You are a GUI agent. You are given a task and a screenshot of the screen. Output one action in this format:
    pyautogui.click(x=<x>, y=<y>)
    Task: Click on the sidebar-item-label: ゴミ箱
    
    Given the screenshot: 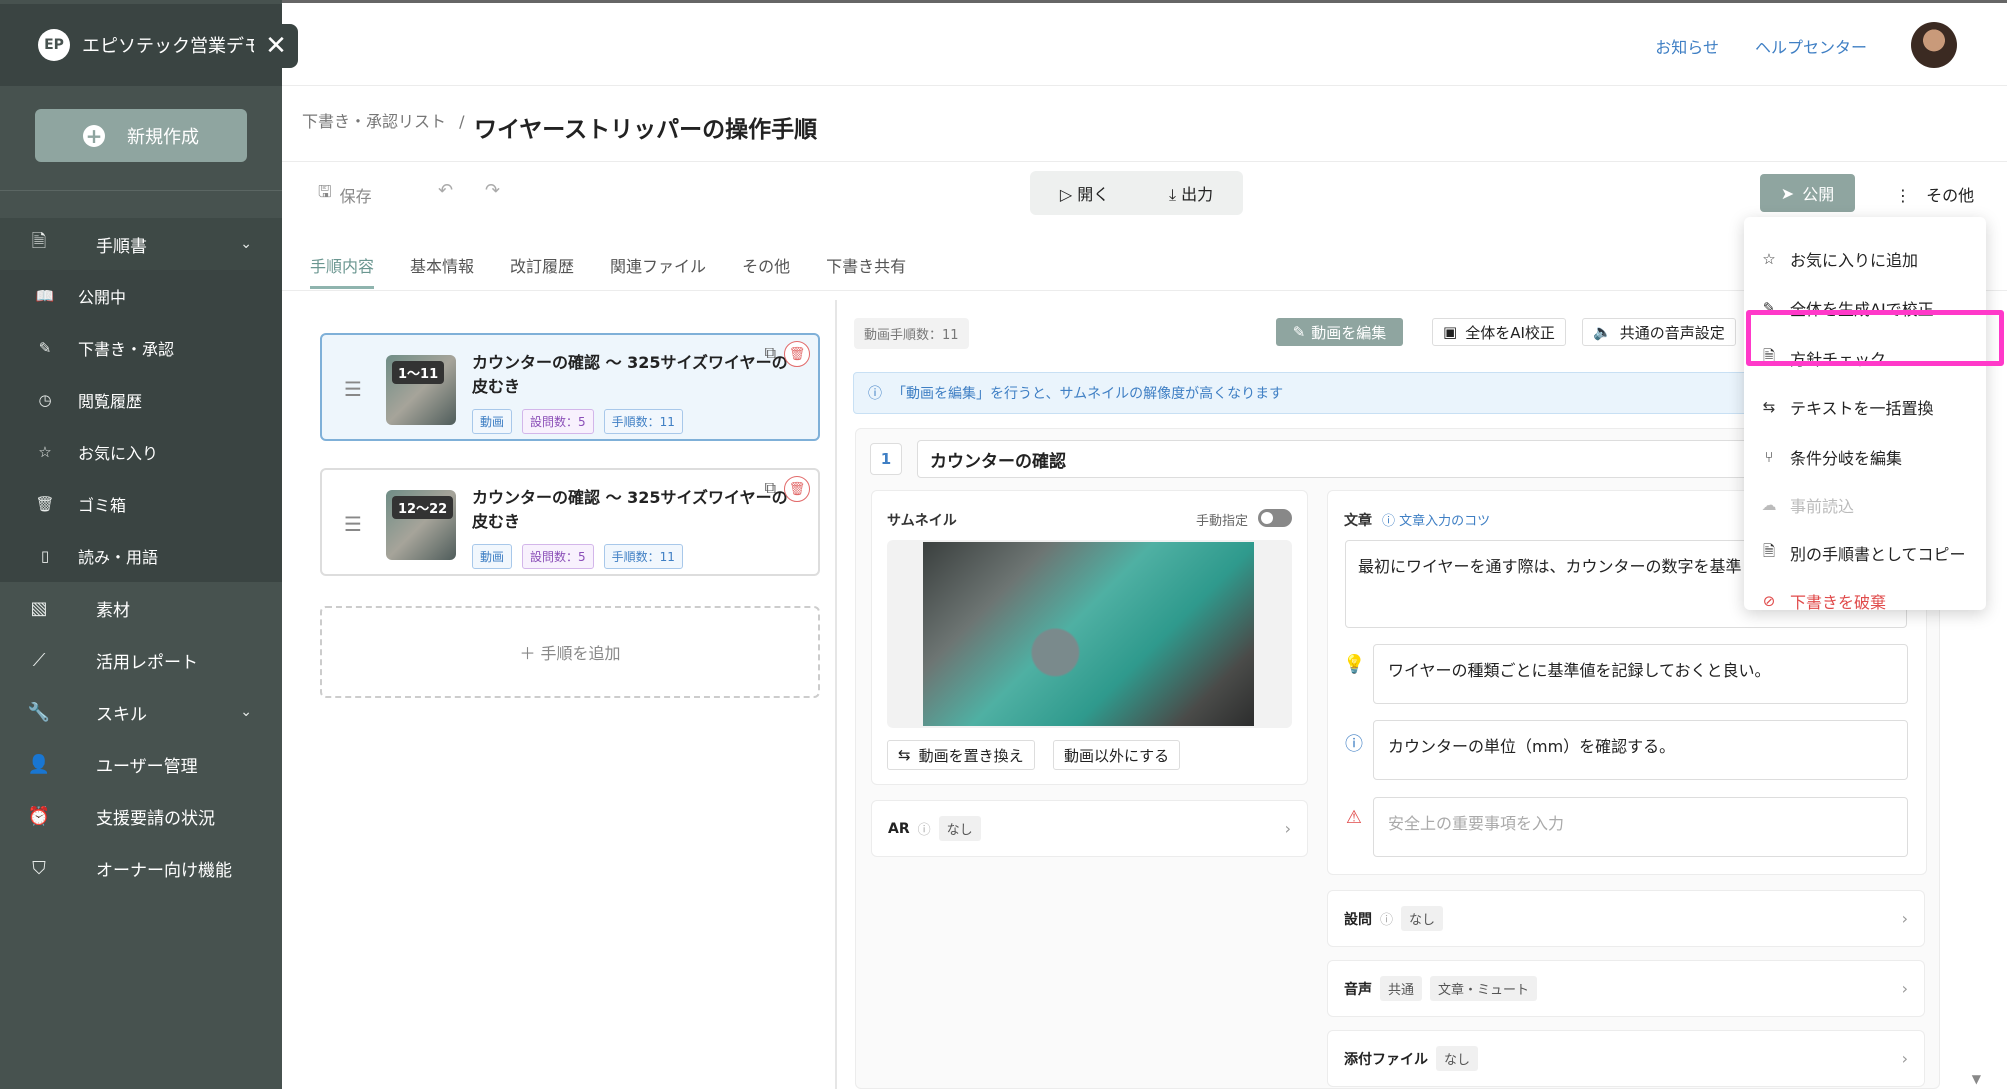 What is the action you would take?
    pyautogui.click(x=102, y=505)
    